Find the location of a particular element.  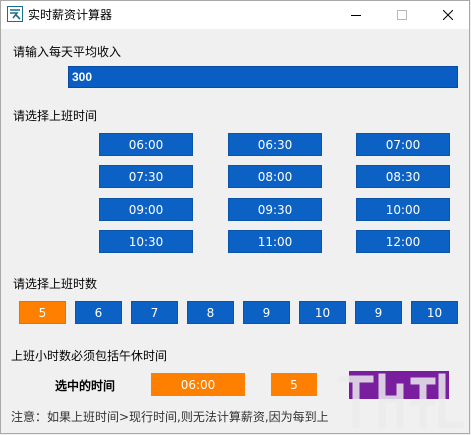

selected-summary-label: 选中的时间 is located at coordinates (85, 386).